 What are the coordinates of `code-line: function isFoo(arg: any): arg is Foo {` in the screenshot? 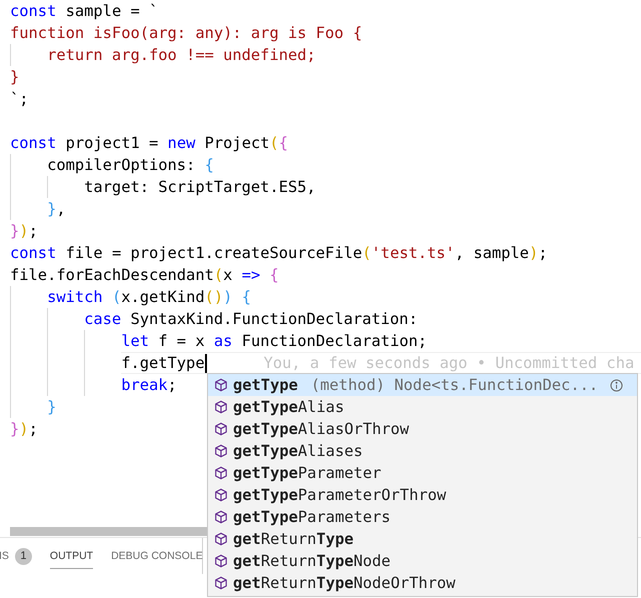 It's located at (186, 33).